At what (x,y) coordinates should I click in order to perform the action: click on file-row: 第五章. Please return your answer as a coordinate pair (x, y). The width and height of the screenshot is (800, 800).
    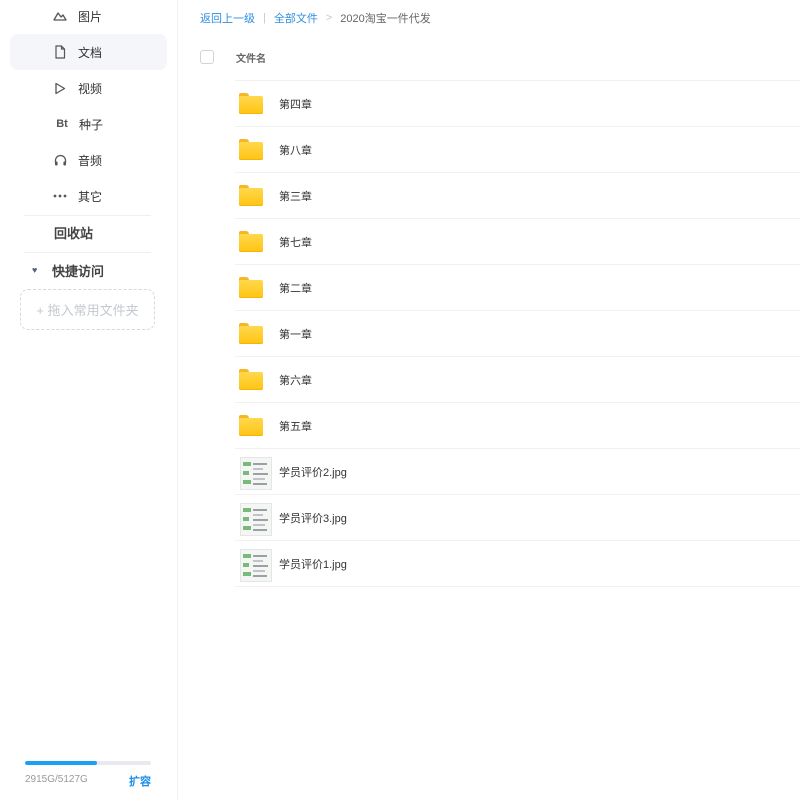
    Looking at the image, I should click on (517, 425).